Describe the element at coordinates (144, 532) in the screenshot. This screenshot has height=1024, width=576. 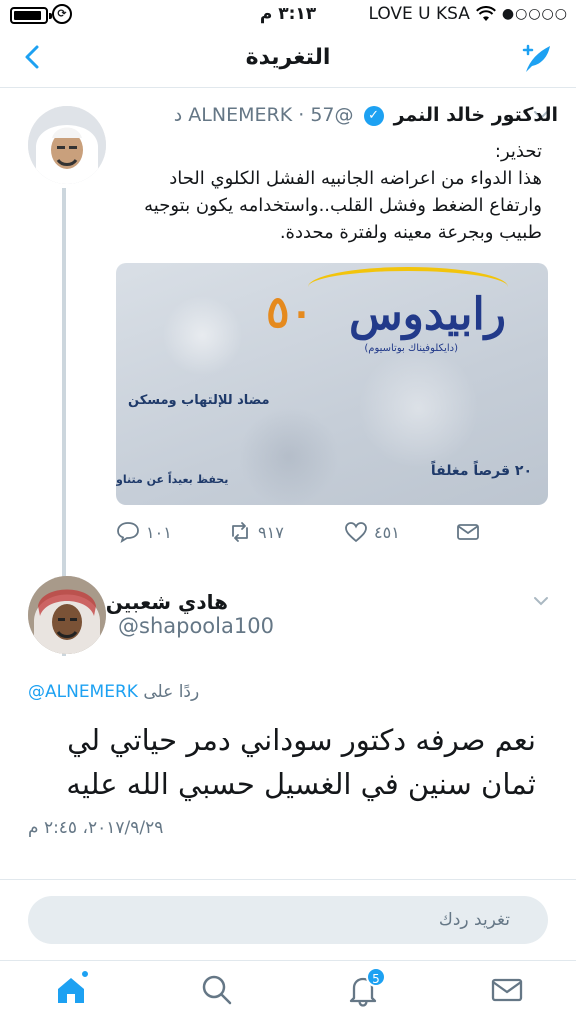
I see `reply-button: ١٠١` at that location.